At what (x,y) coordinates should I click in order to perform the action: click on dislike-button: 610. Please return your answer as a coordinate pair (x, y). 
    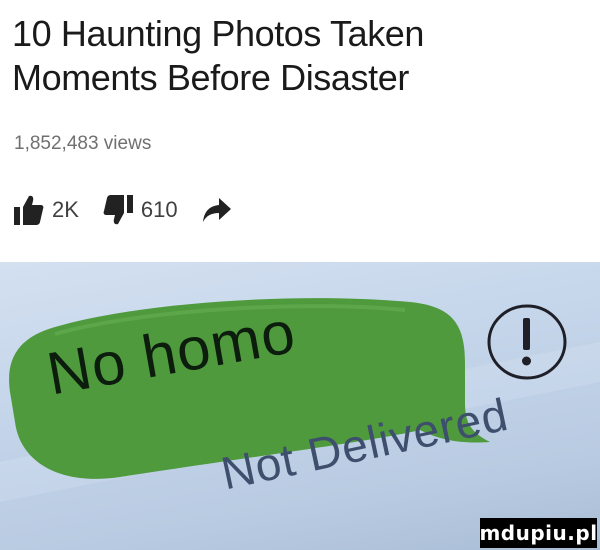
    Looking at the image, I should click on (140, 210).